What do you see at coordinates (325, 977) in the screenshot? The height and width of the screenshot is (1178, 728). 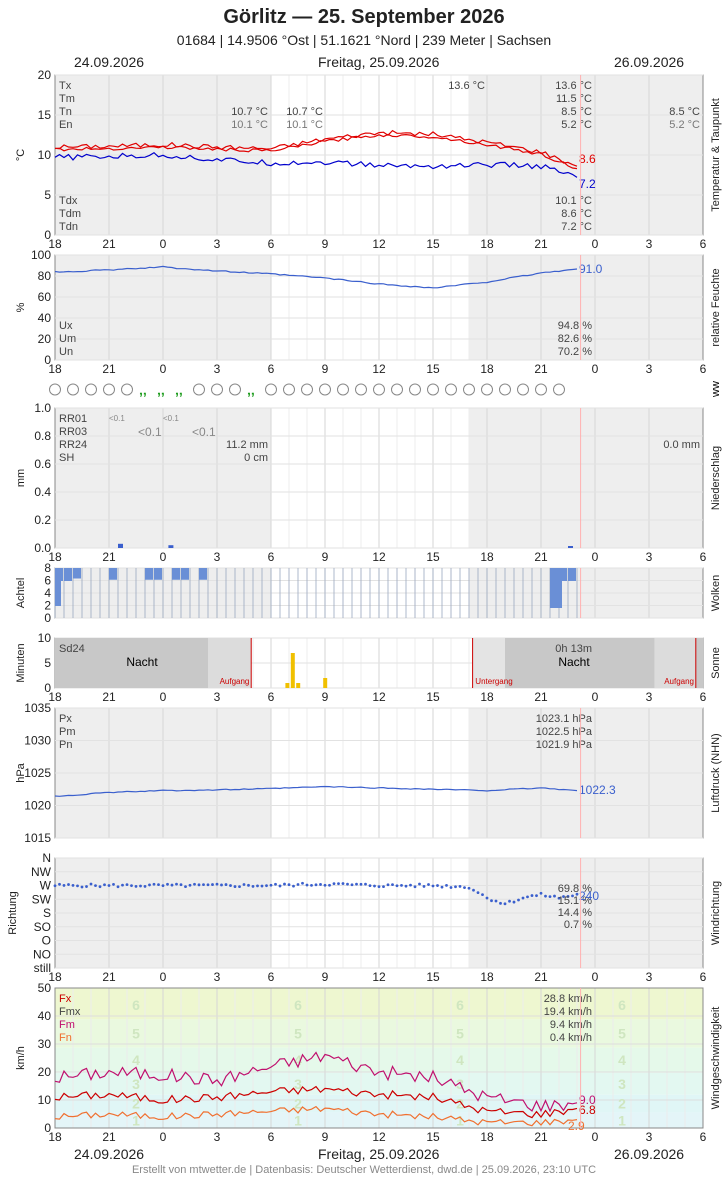 I see `wind-dir-xtick: 9` at bounding box center [325, 977].